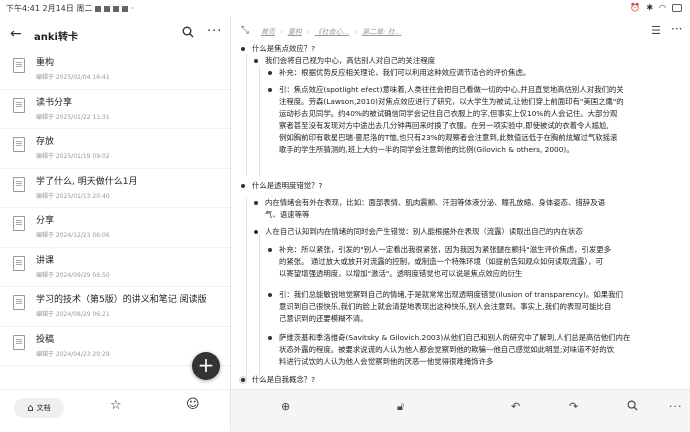 This screenshot has width=690, height=432. I want to click on bottom-nav: ⌂ 文档 ☆ ☺, so click(115, 410).